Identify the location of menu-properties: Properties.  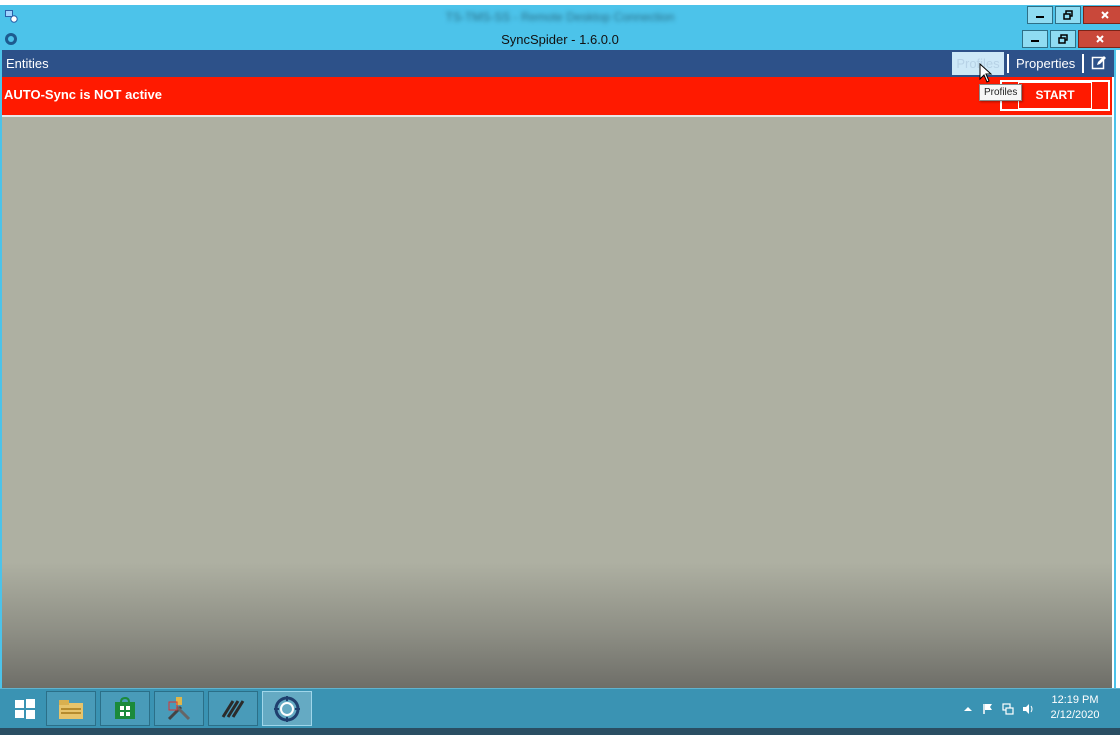
(1045, 63).